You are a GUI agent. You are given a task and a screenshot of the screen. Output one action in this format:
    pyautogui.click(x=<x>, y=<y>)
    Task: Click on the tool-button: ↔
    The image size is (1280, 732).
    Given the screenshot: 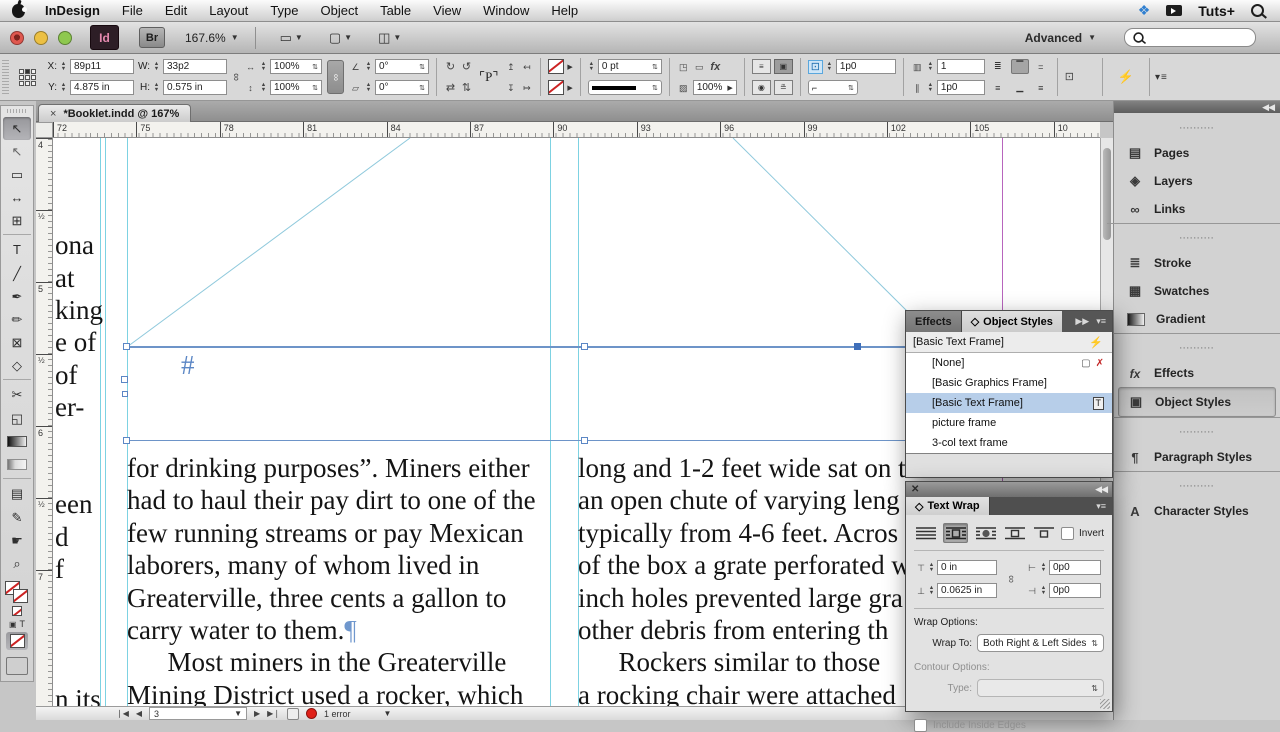 What is the action you would take?
    pyautogui.click(x=17, y=197)
    